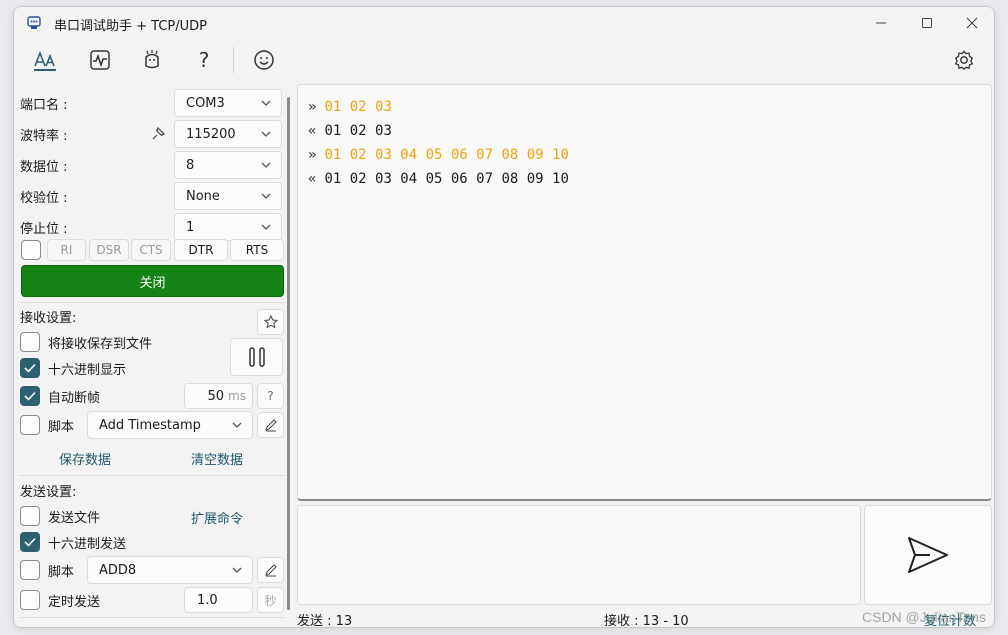  What do you see at coordinates (264, 60) in the screenshot?
I see `smiley-icon` at bounding box center [264, 60].